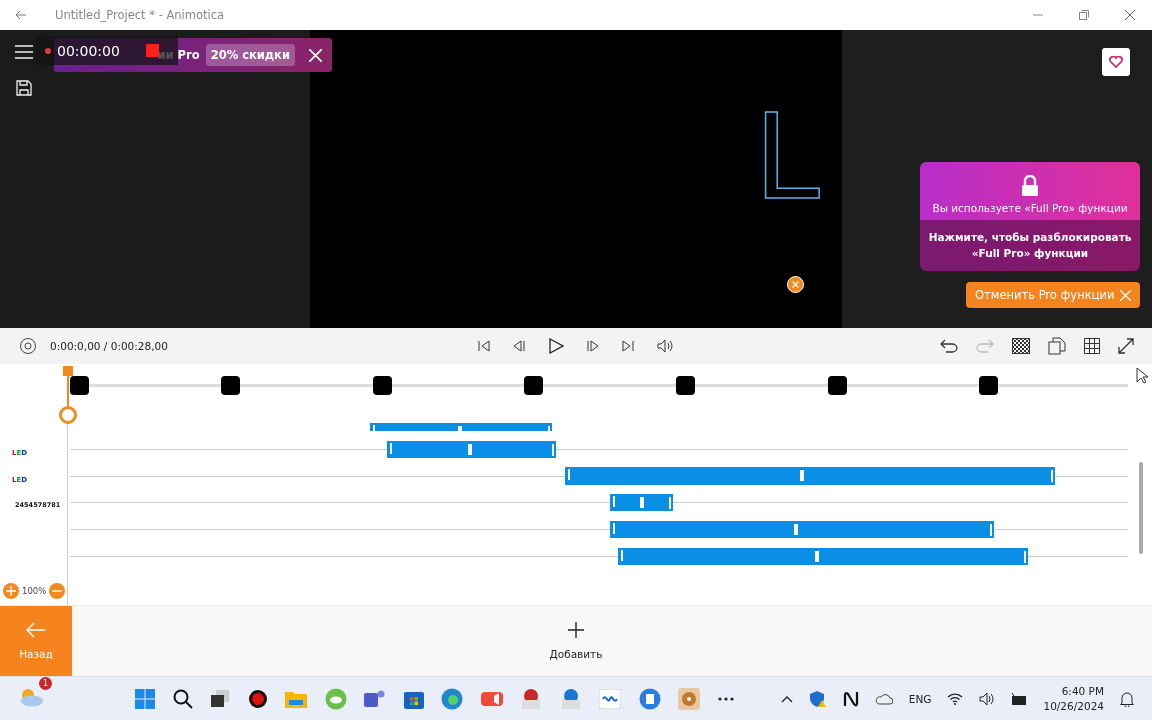 Image resolution: width=1152 pixels, height=720 pixels. I want to click on clock-time: 6:40 PM, so click(1082, 691).